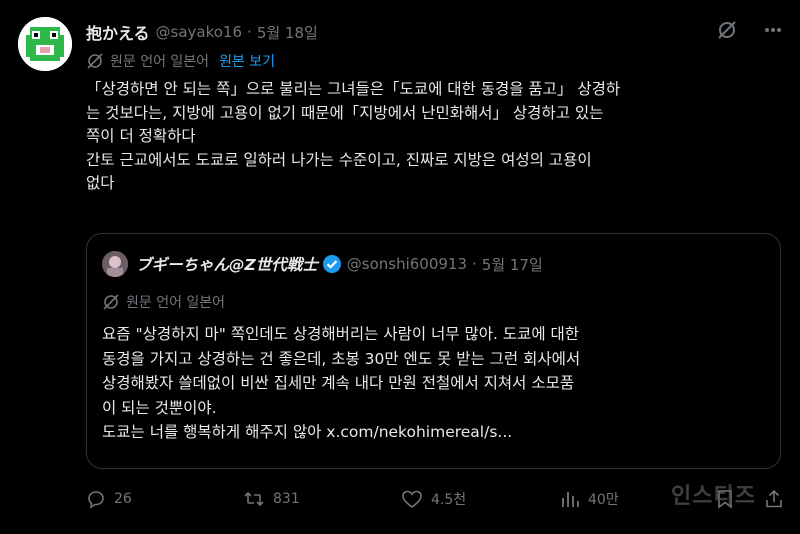 This screenshot has height=534, width=800. I want to click on retweet-count: 831, so click(286, 499).